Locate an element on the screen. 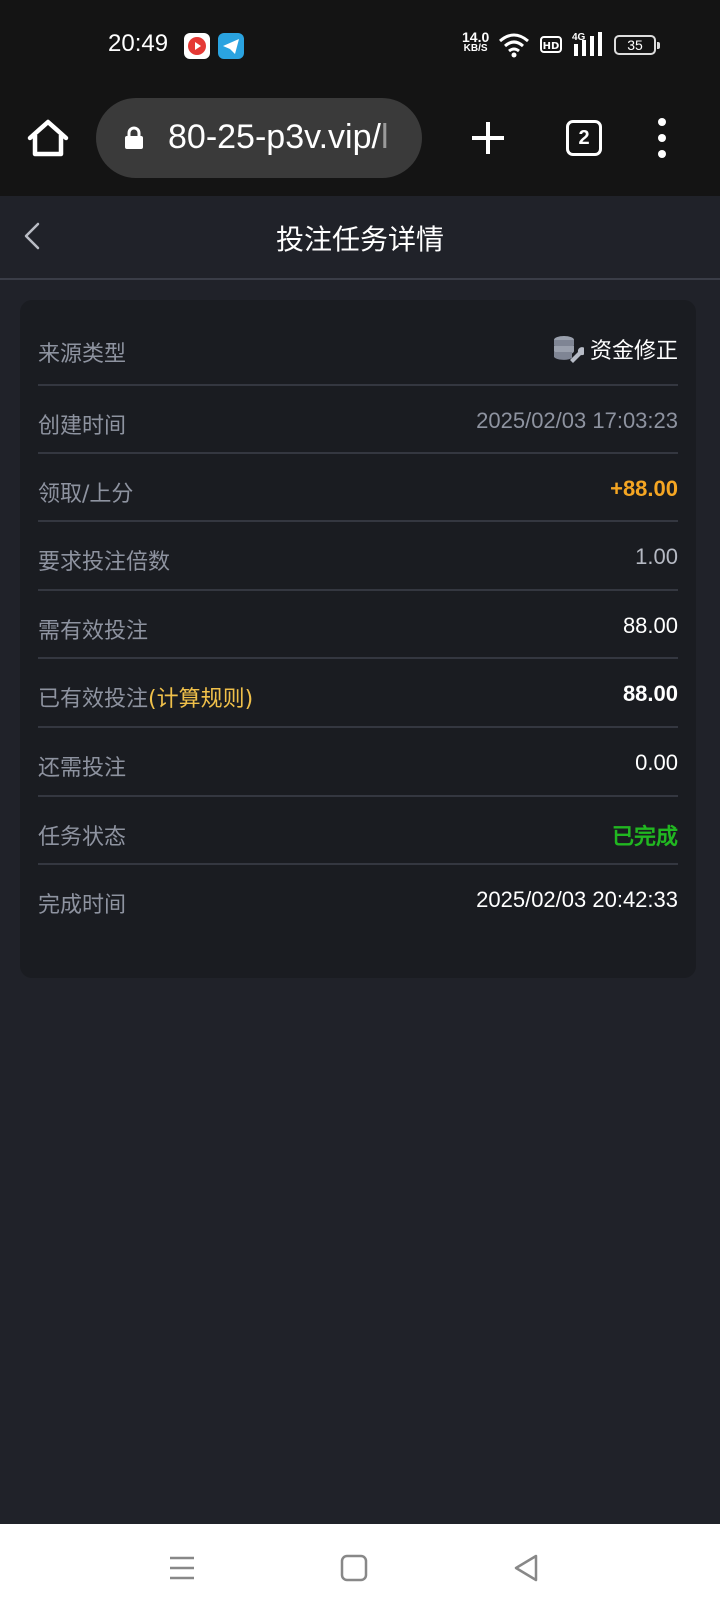  coins-wrench-icon is located at coordinates (568, 349).